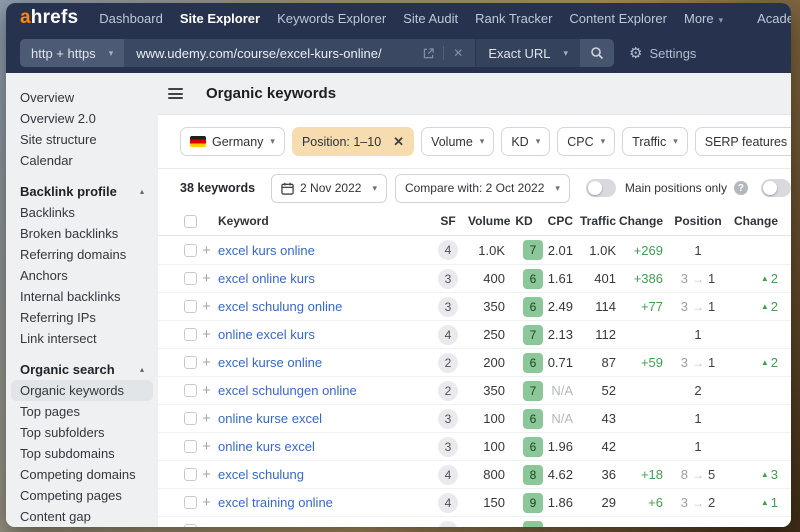  I want to click on filter-volume: Volume, so click(458, 141).